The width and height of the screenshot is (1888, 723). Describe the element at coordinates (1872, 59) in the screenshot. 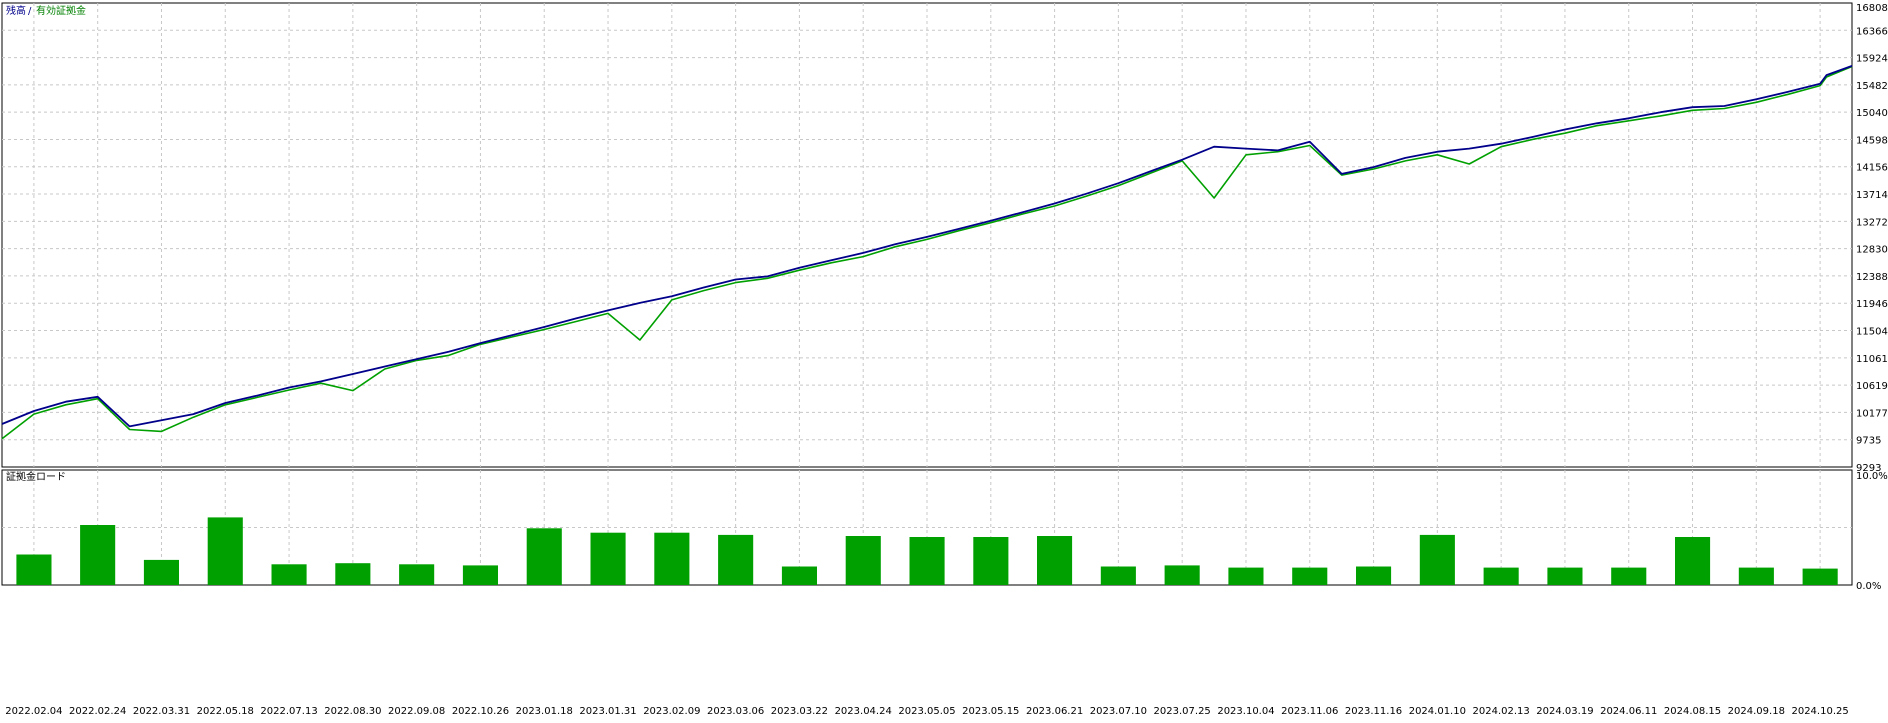

I see `y-tick-label: 15924` at that location.